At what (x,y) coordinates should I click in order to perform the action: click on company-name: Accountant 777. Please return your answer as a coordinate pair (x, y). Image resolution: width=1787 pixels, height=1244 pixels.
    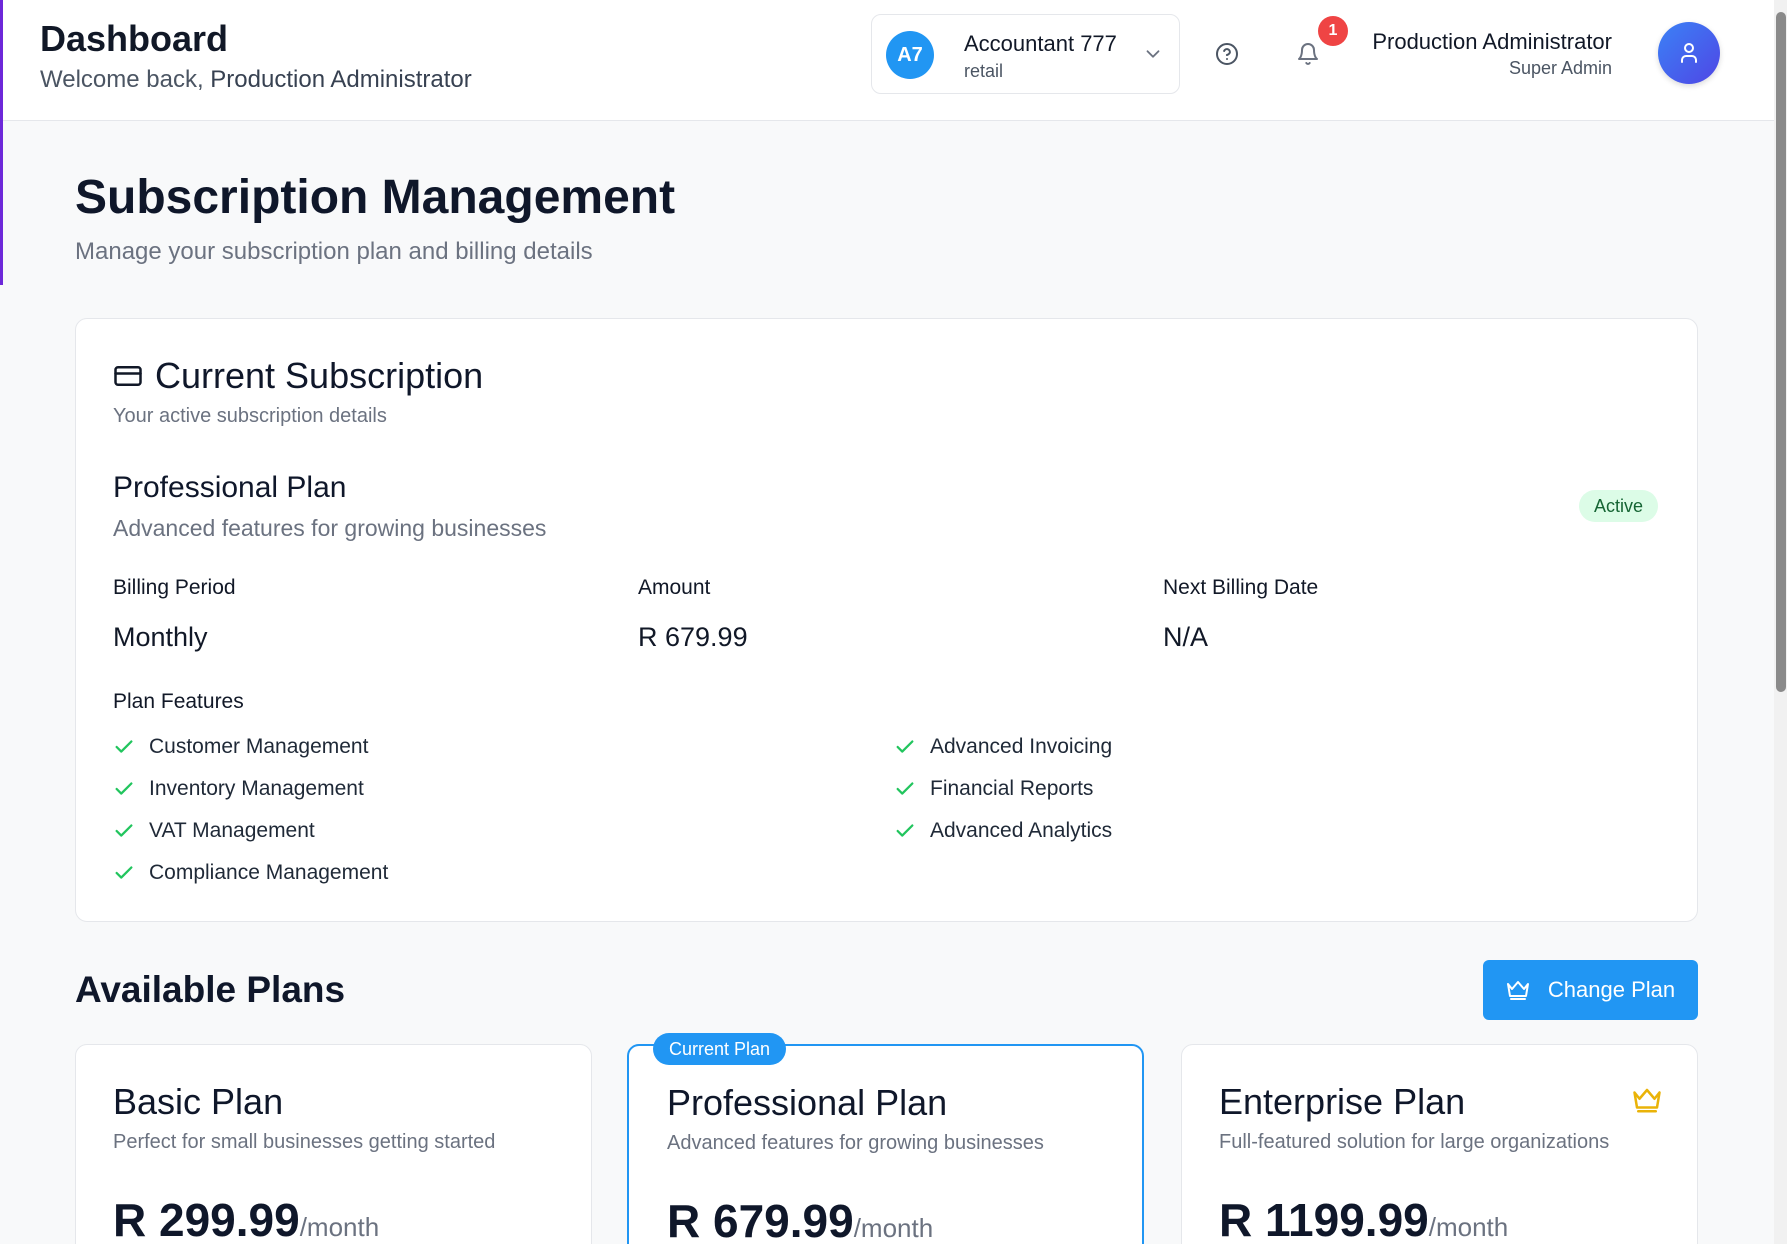
    Looking at the image, I should click on (1040, 43).